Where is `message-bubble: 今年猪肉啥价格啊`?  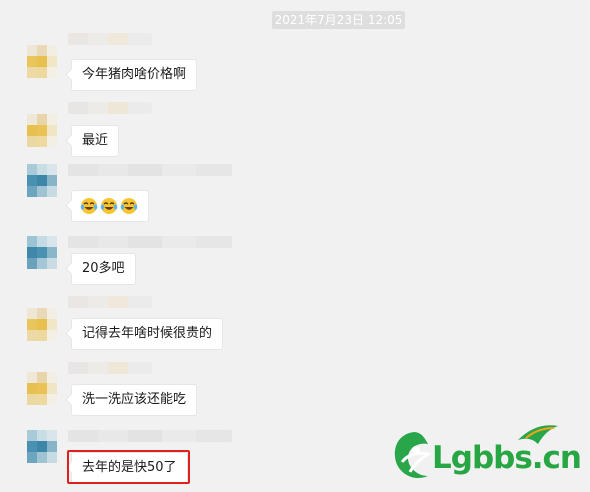 message-bubble: 今年猪肉啥价格啊 is located at coordinates (134, 75).